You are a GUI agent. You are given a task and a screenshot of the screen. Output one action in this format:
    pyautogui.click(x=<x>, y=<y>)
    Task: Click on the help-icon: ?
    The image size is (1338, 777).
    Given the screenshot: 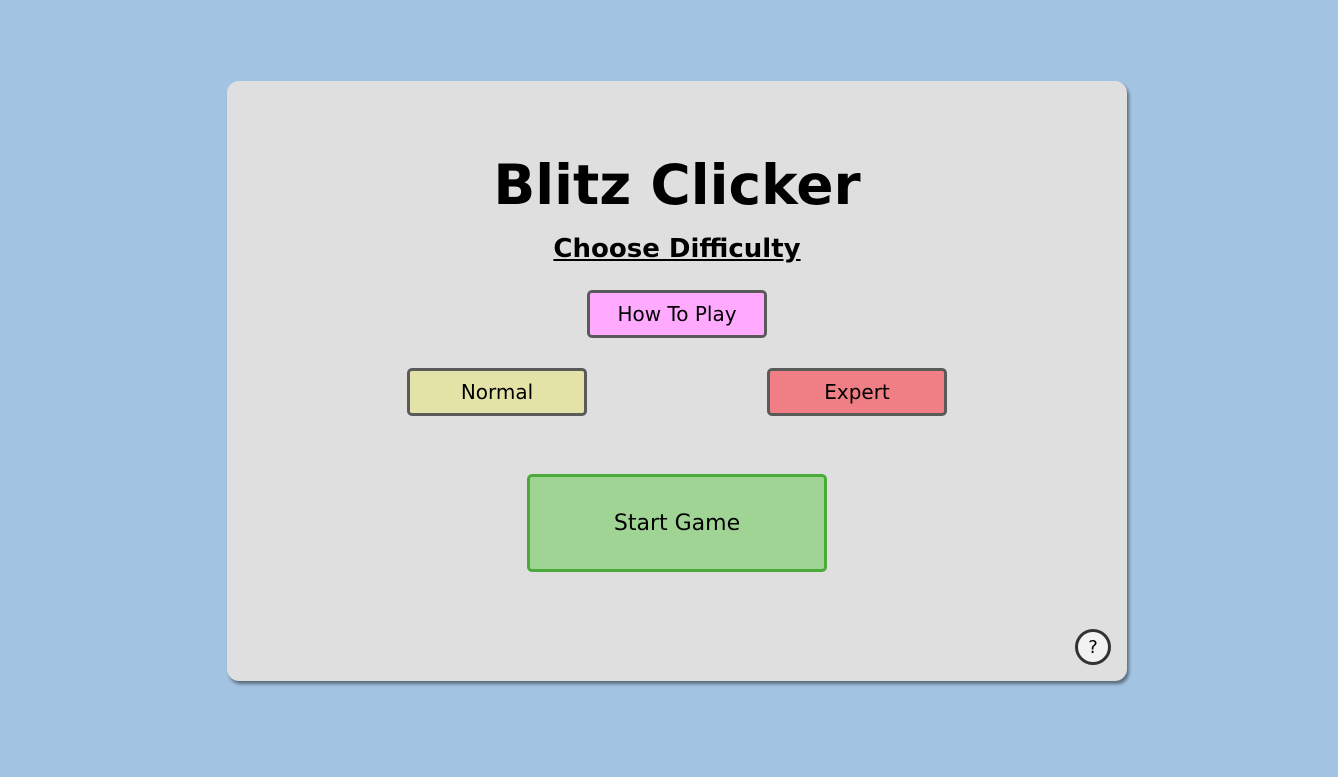 What is the action you would take?
    pyautogui.click(x=1093, y=647)
    